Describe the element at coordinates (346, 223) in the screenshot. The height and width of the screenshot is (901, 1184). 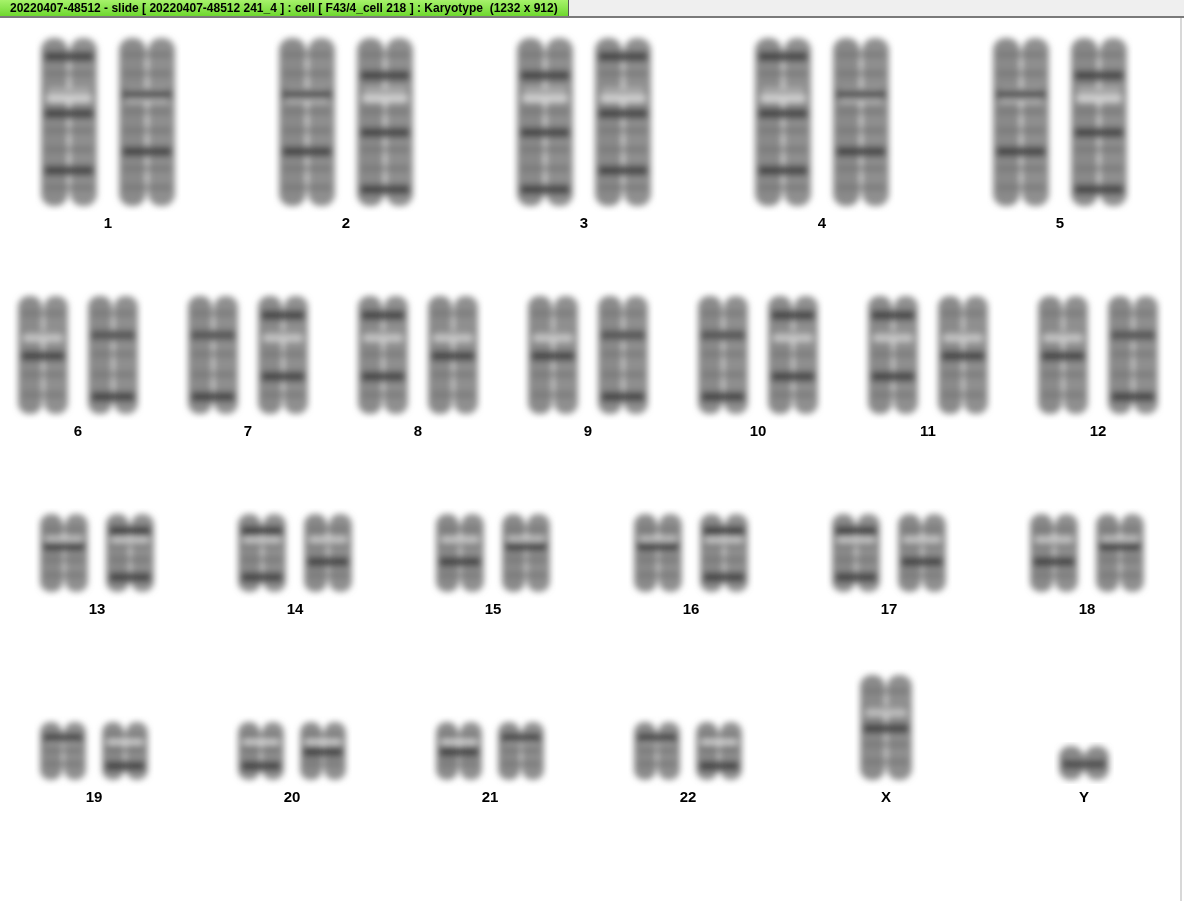
I see `chromosome-label: 2` at that location.